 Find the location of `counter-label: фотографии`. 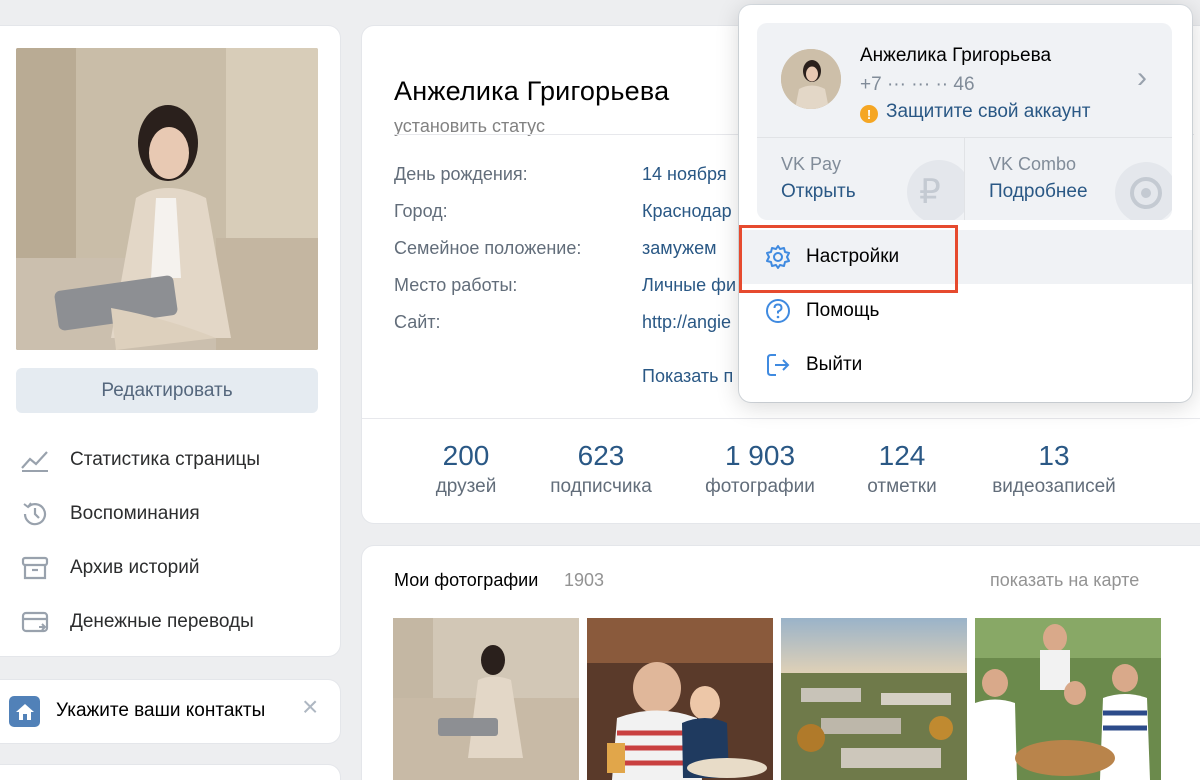

counter-label: фотографии is located at coordinates (760, 486).